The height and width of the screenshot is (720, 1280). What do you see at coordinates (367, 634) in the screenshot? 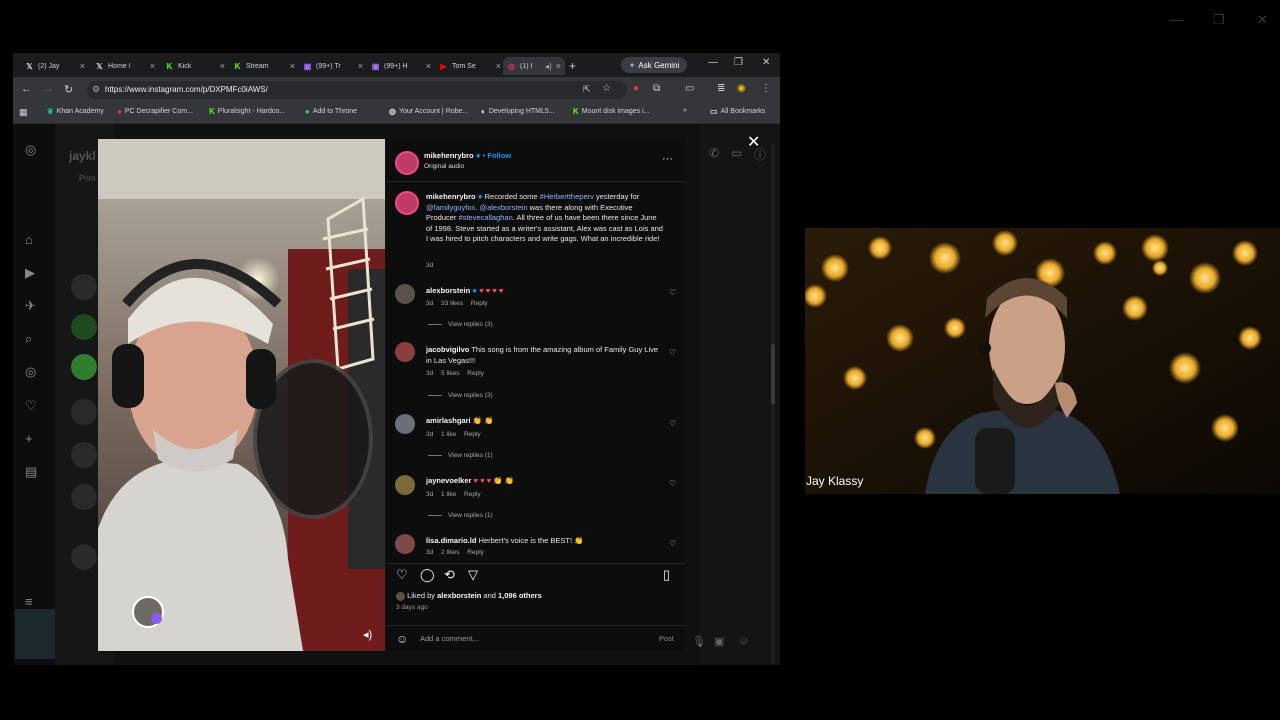
I see `volume-icon: ◂)` at bounding box center [367, 634].